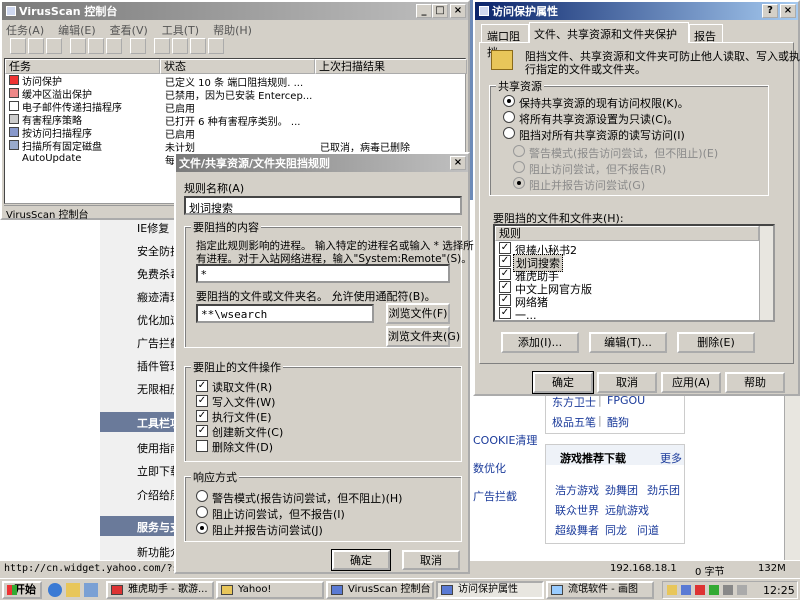 This screenshot has width=800, height=600. Describe the element at coordinates (202, 401) in the screenshot. I see `op-write-checkbox: ✓` at that location.